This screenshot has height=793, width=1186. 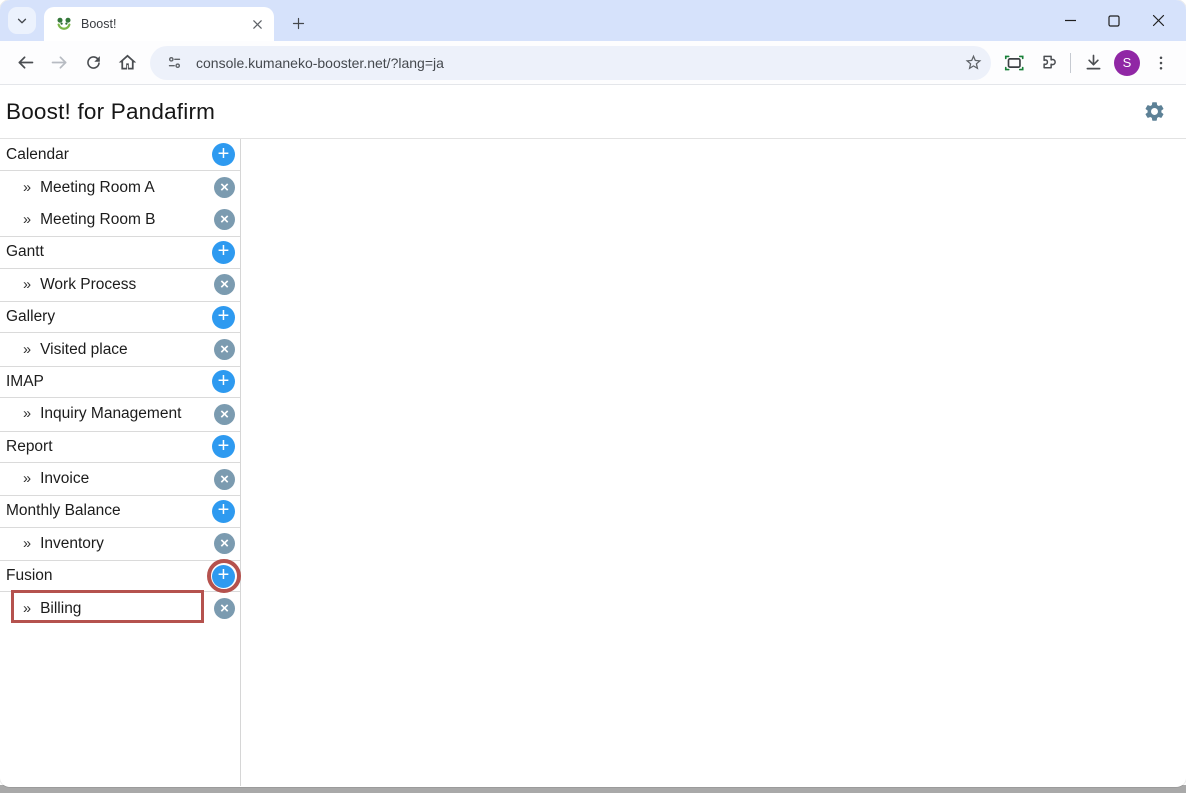 I want to click on remove-work-process-button: ×, so click(x=224, y=285).